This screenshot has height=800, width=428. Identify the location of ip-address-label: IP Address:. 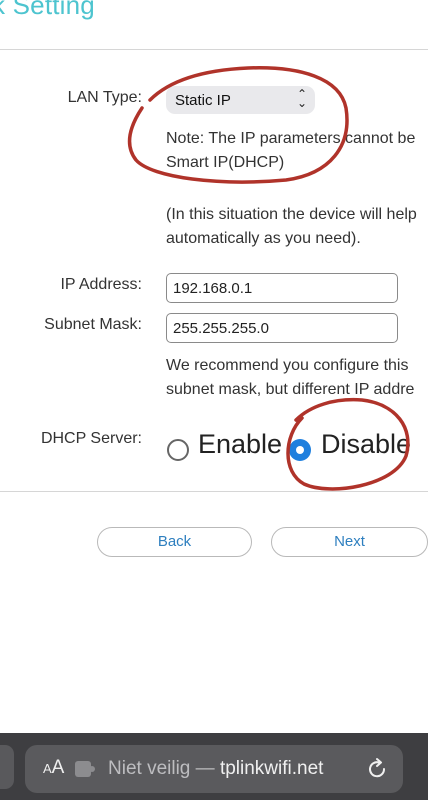
(101, 284).